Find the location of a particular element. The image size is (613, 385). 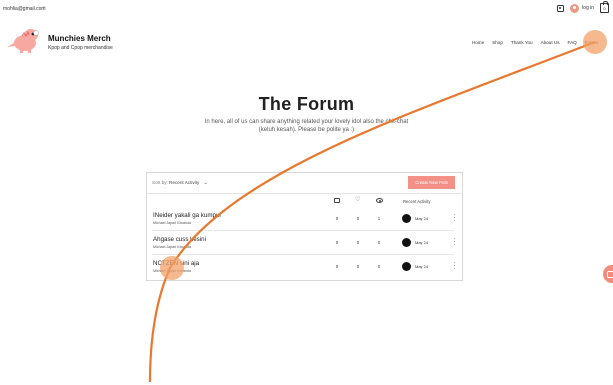

chevron-right-icon: › is located at coordinates (44, 8).